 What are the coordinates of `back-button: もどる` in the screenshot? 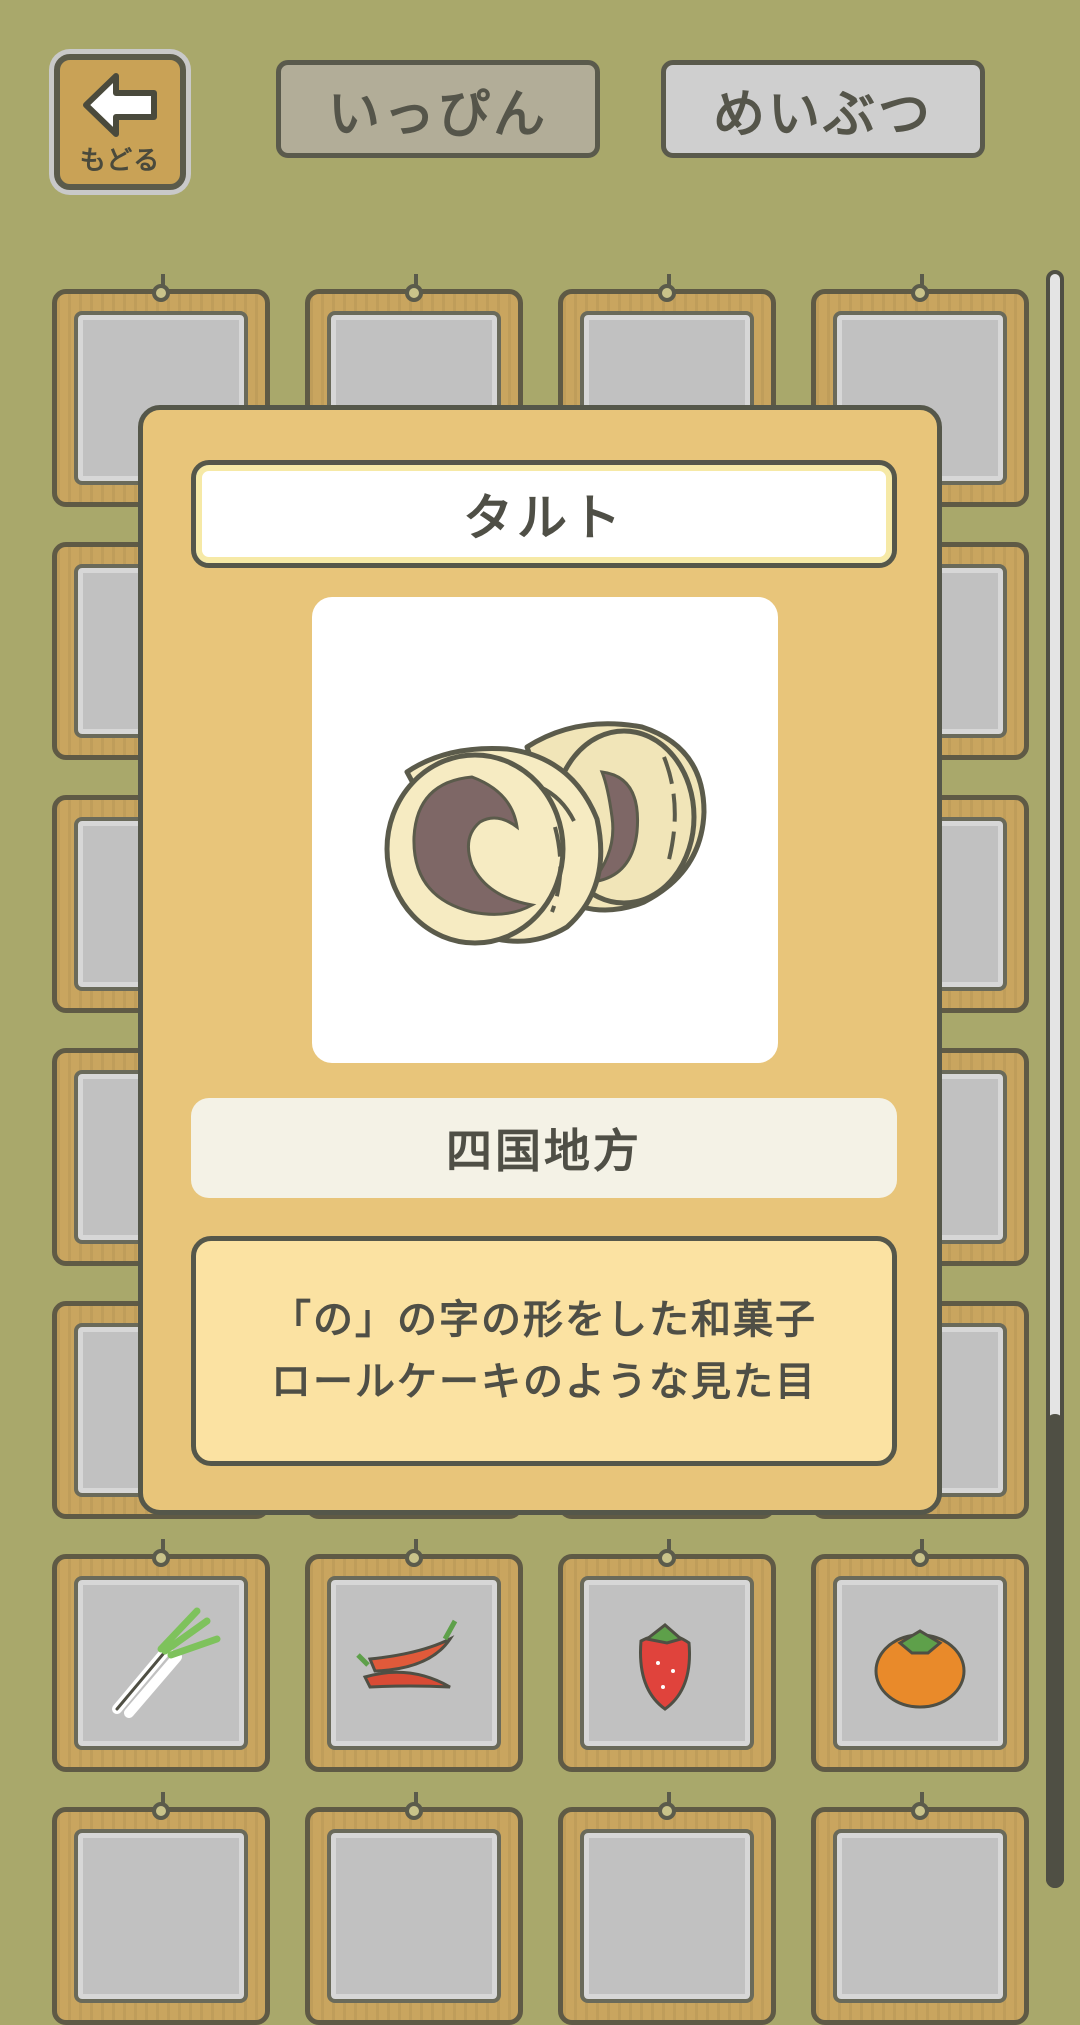 It's located at (120, 122).